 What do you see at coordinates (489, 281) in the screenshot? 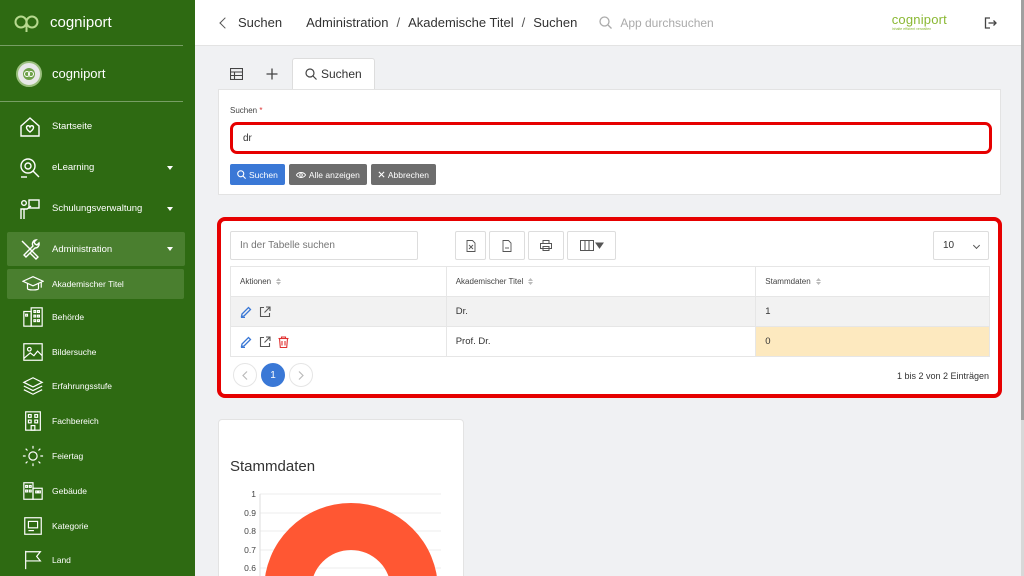
I see `column-header-label: Akademischer Titel` at bounding box center [489, 281].